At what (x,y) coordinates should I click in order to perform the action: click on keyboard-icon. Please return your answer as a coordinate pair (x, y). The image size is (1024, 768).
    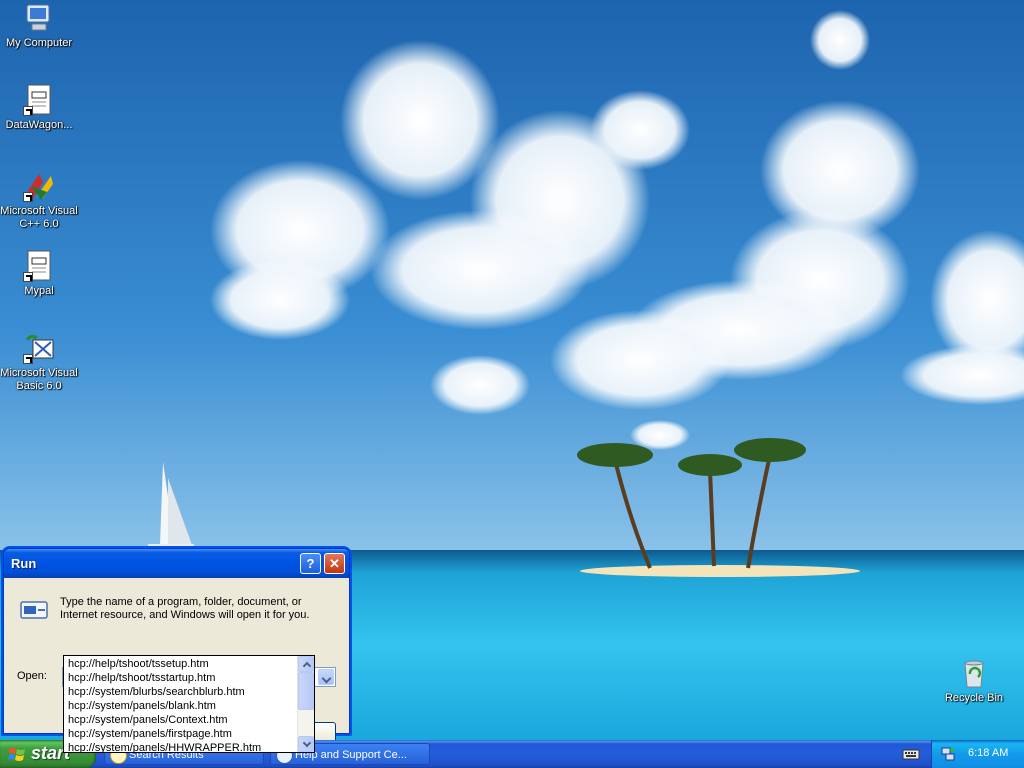
    Looking at the image, I should click on (911, 754).